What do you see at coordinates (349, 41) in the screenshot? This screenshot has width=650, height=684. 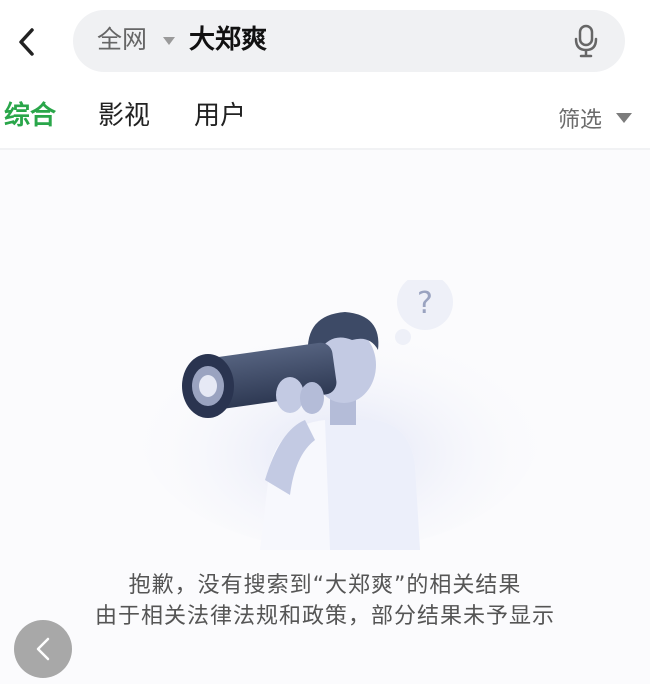 I see `search-bar: 全网 大郑爽` at bounding box center [349, 41].